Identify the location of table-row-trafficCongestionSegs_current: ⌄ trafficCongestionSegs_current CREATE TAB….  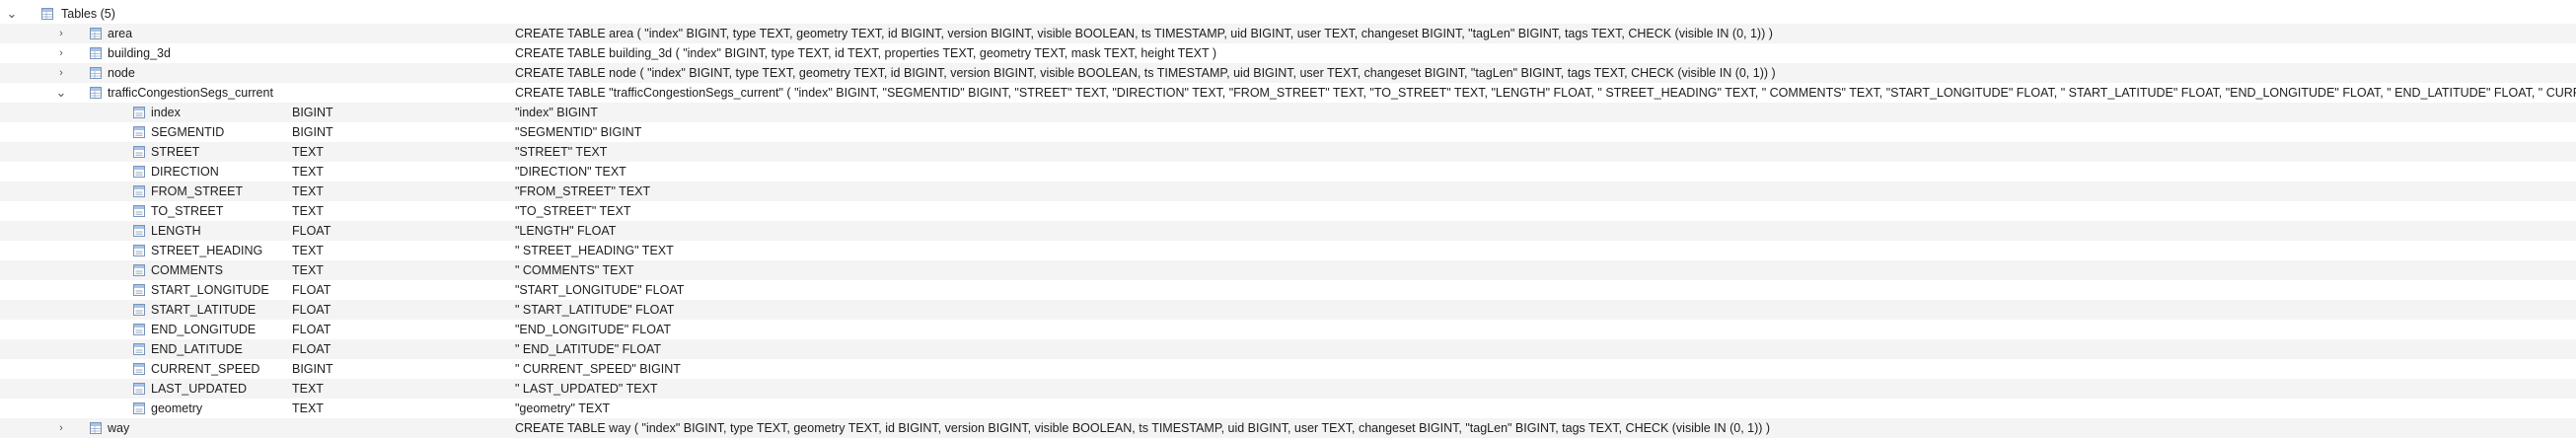
(1288, 93).